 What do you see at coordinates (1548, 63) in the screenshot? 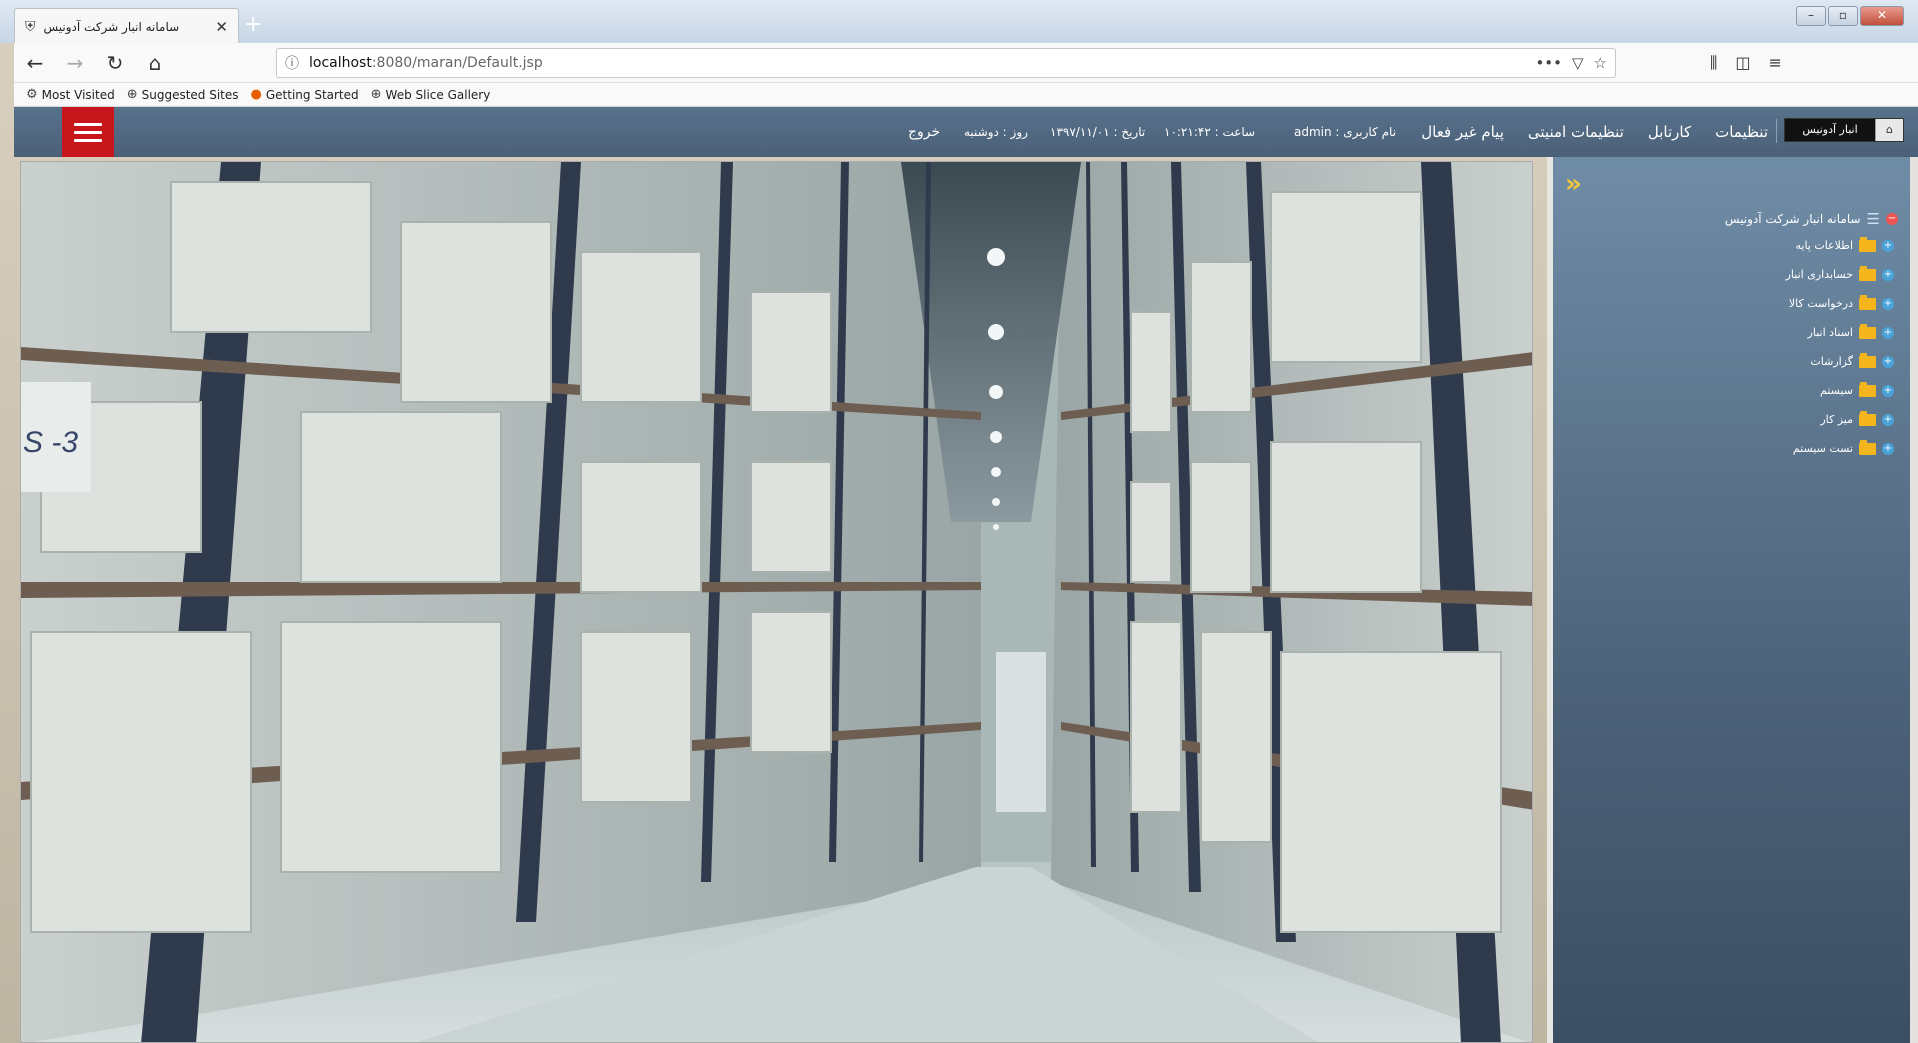
I see `page-actions-icon: •••` at bounding box center [1548, 63].